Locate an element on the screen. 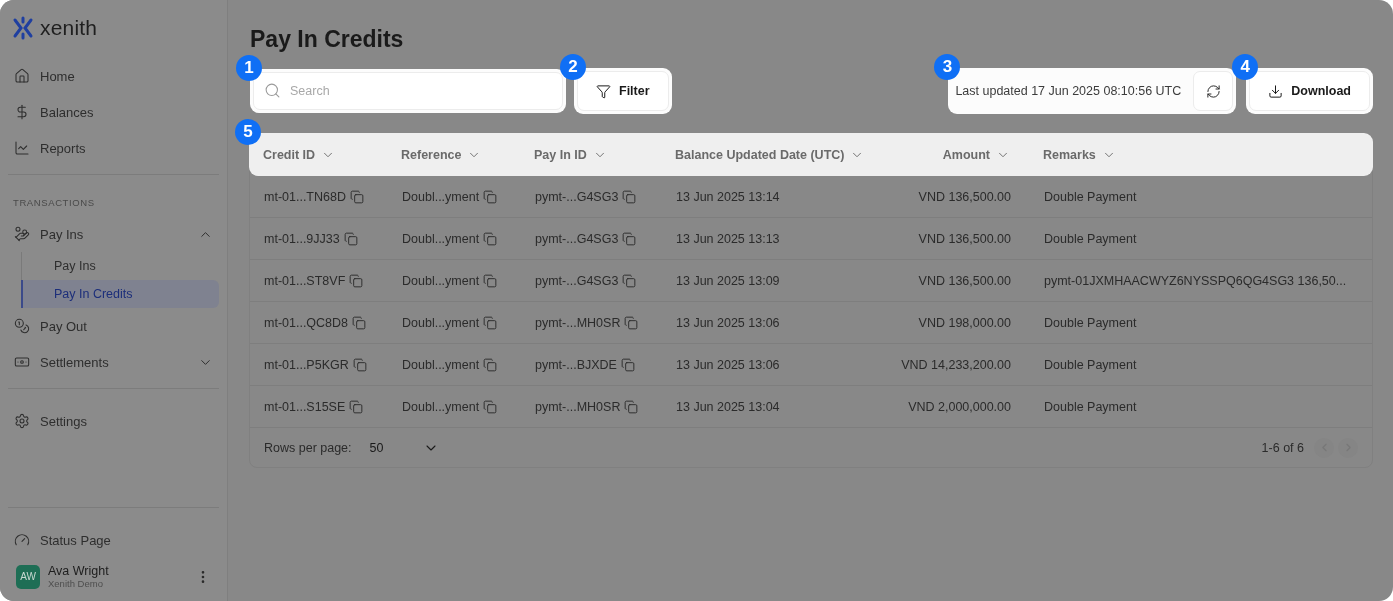 The image size is (1393, 601). table-cell: 13 Jun 2025 13:04 is located at coordinates (728, 406).